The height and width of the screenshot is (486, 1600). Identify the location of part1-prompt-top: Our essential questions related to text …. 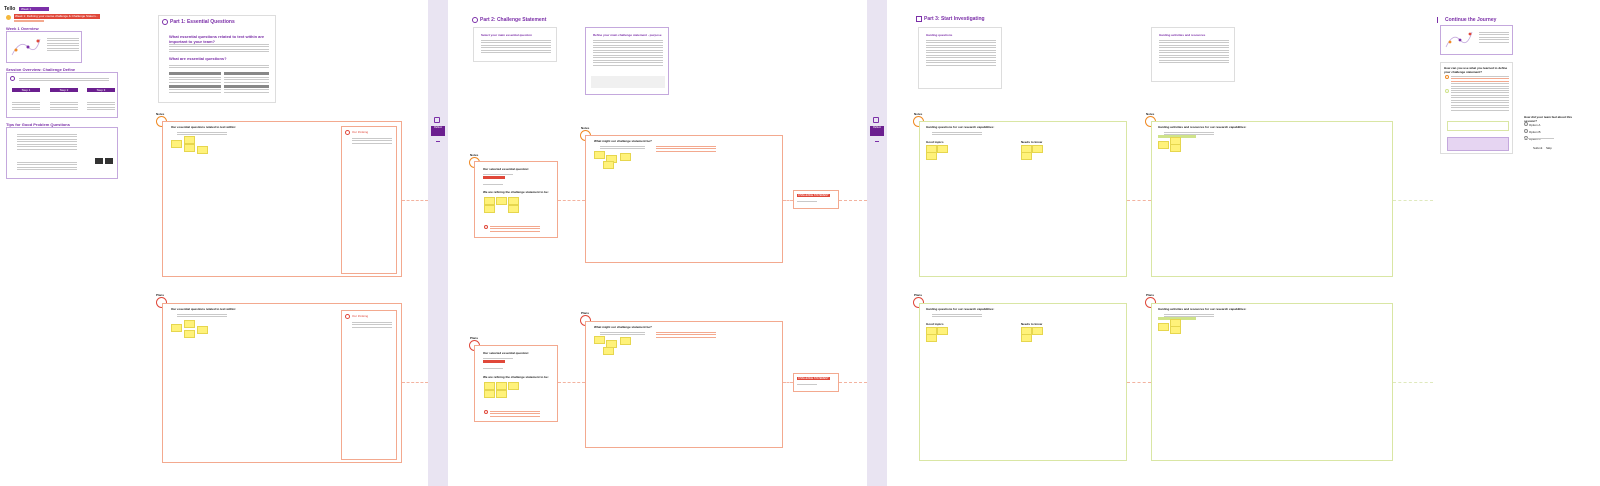
(204, 127).